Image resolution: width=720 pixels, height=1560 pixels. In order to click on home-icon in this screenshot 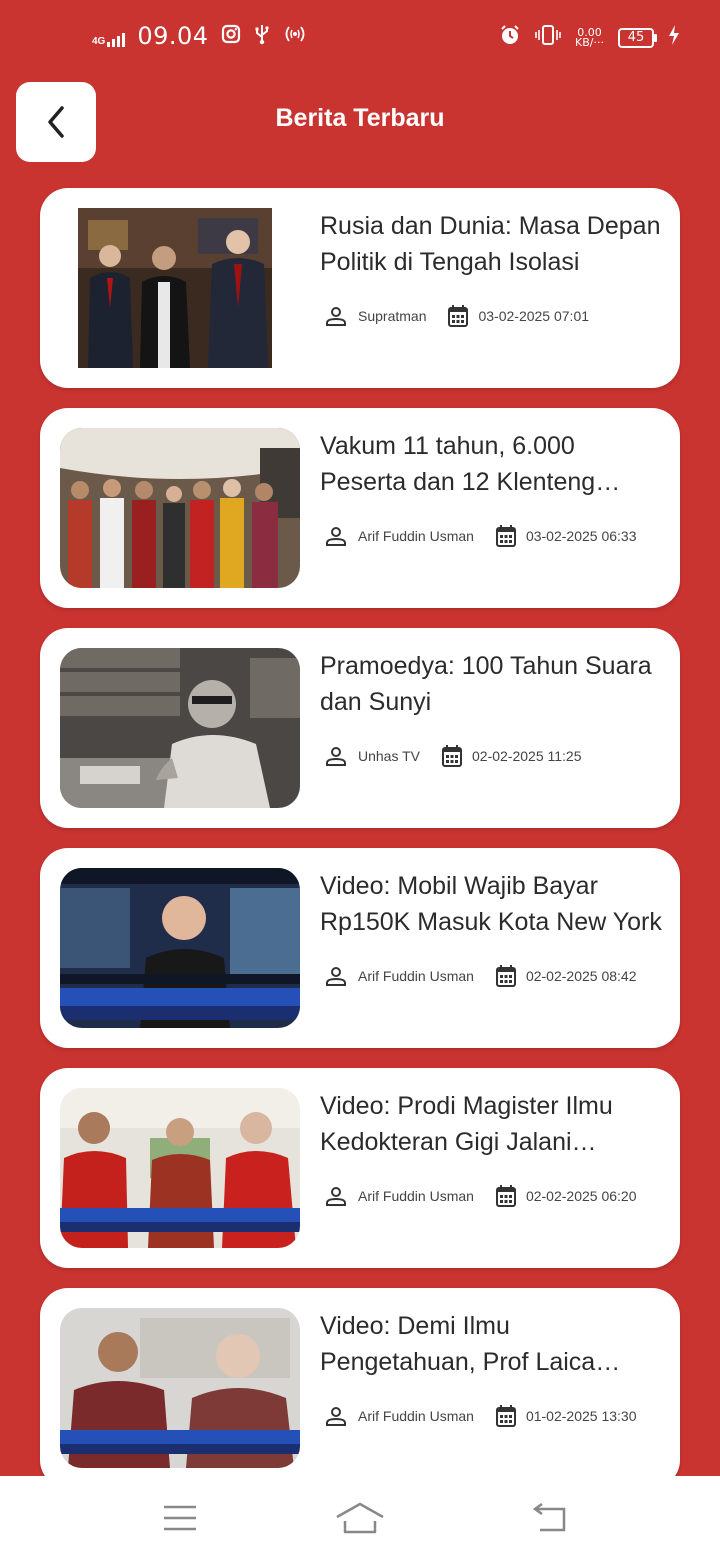, I will do `click(360, 1518)`.